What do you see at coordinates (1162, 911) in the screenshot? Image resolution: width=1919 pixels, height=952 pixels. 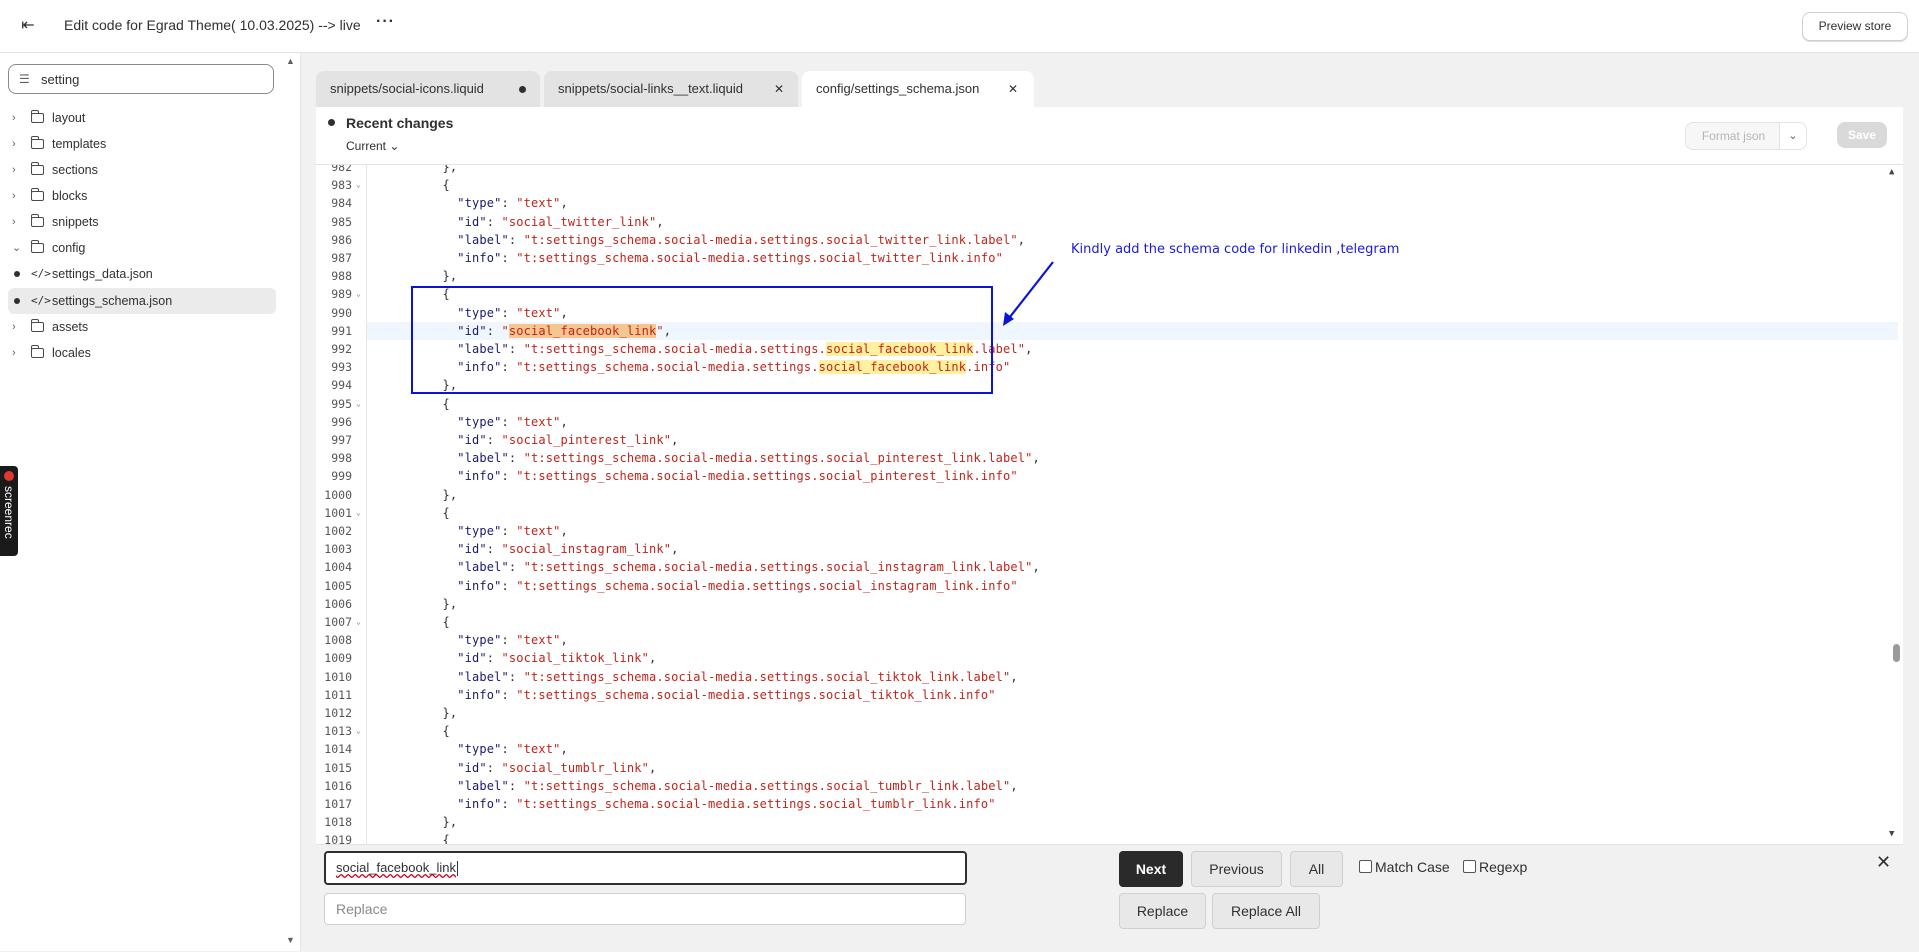 I see `replace-button: Replace` at bounding box center [1162, 911].